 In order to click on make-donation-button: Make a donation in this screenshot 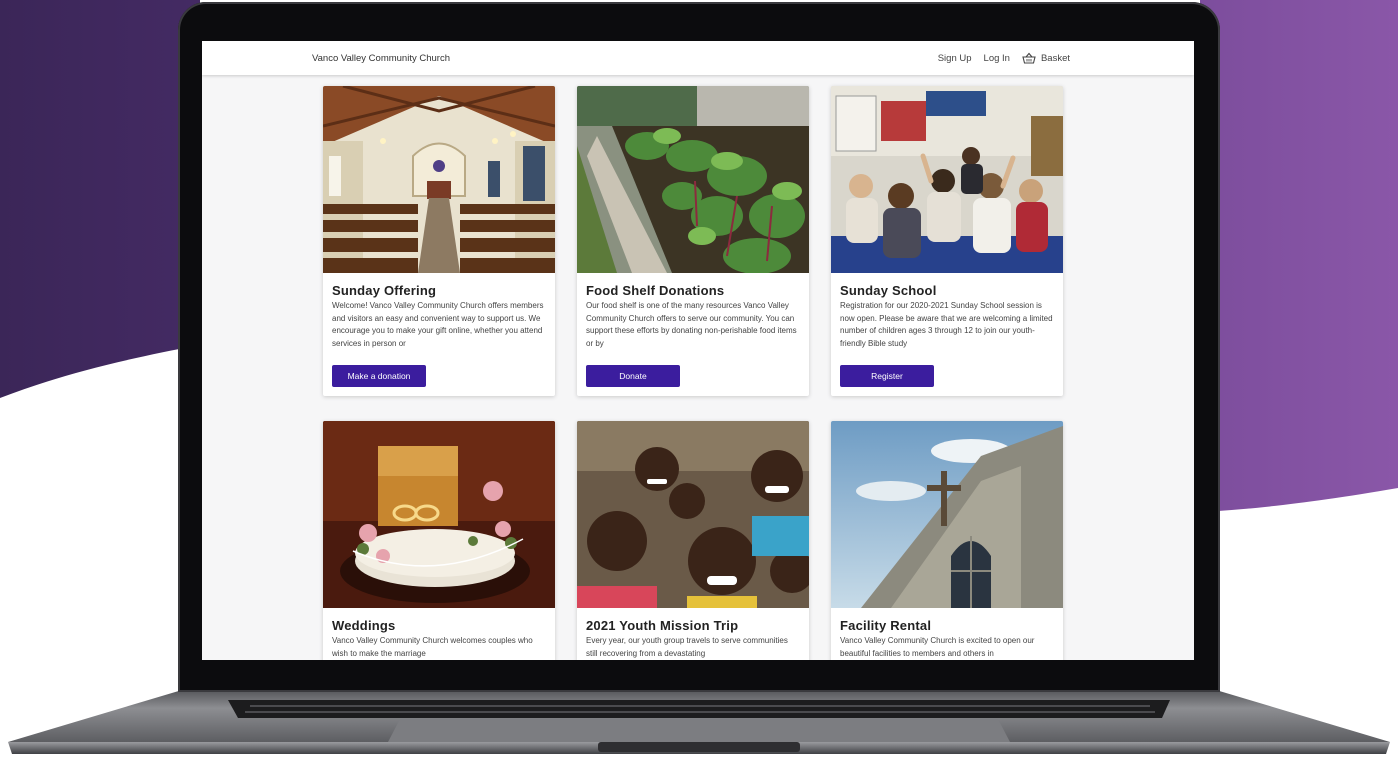, I will do `click(379, 376)`.